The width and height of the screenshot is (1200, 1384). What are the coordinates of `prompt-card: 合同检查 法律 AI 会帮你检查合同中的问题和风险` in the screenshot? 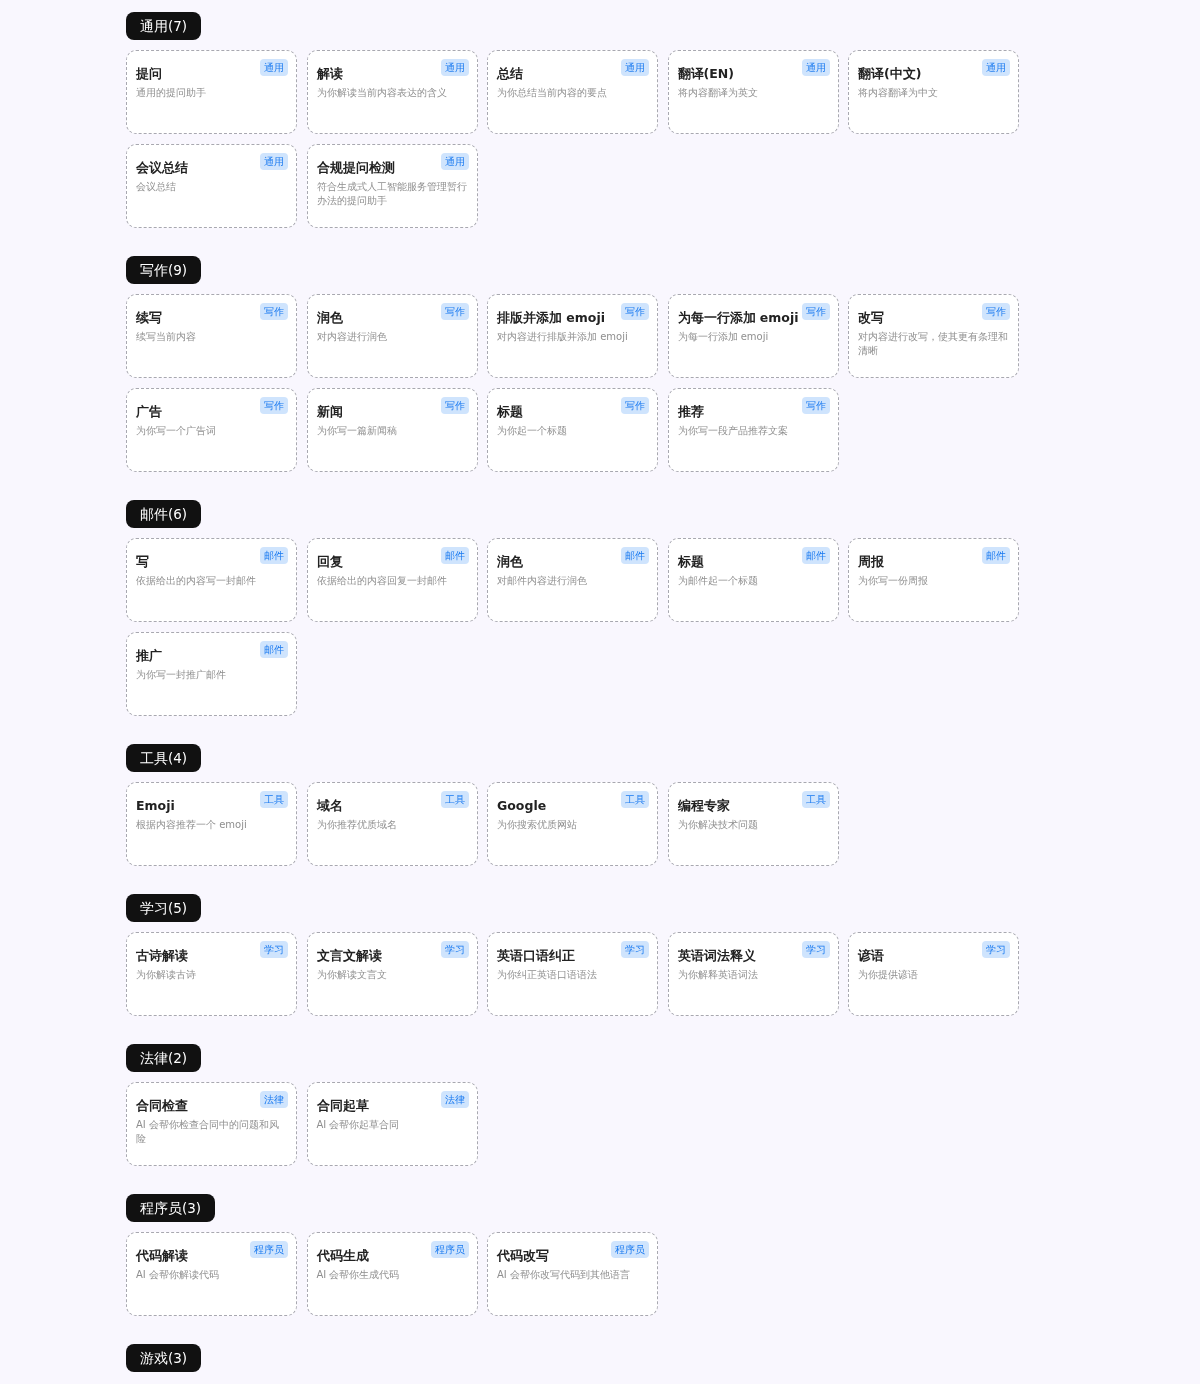 It's located at (211, 1124).